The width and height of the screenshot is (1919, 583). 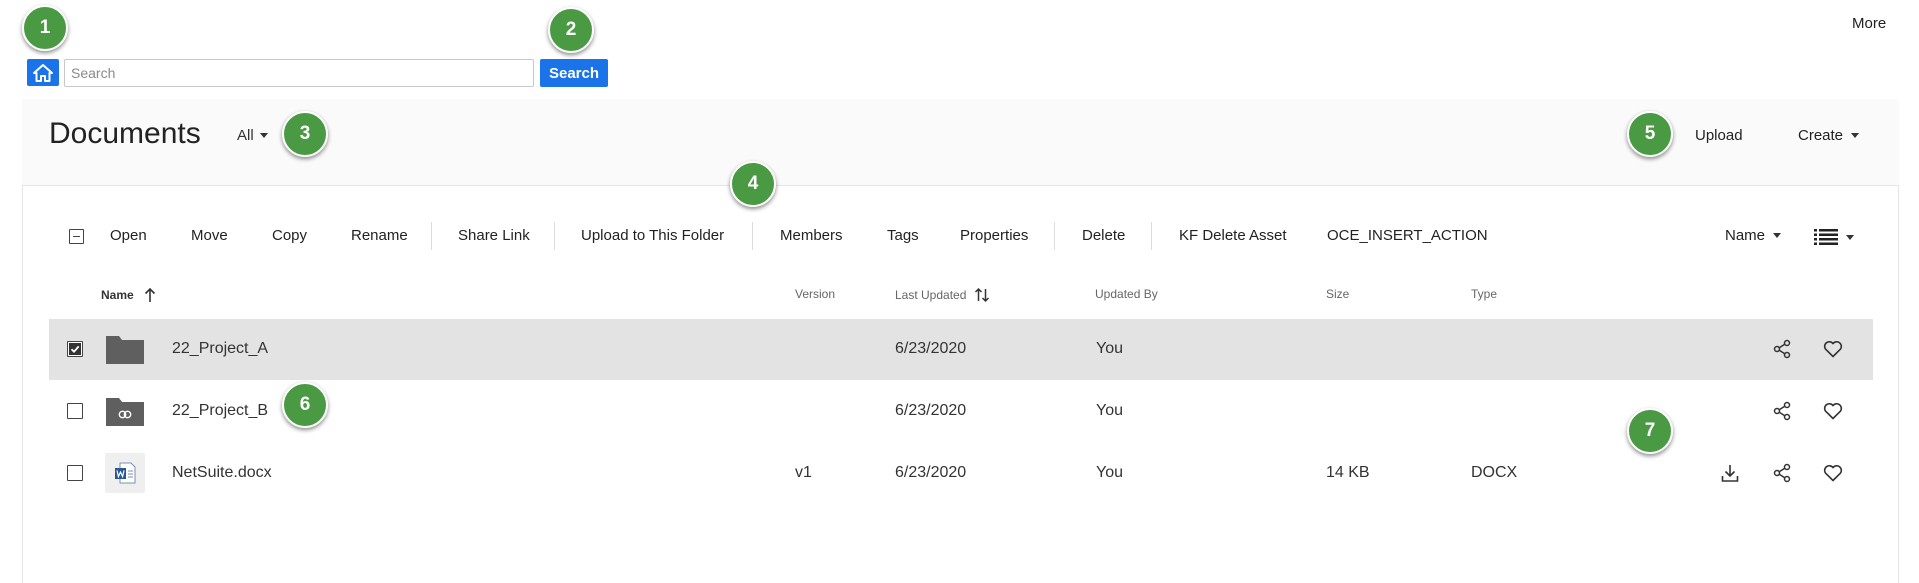 I want to click on column-header-version: Version, so click(x=815, y=294).